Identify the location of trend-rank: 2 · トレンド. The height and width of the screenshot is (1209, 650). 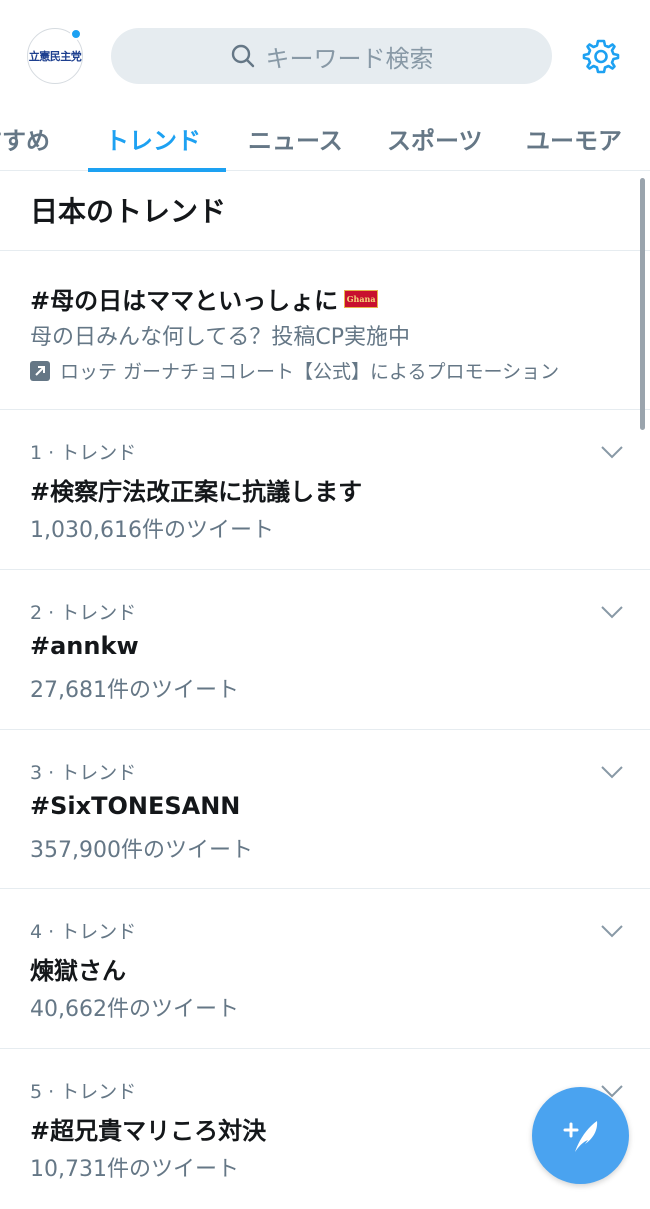
(83, 613).